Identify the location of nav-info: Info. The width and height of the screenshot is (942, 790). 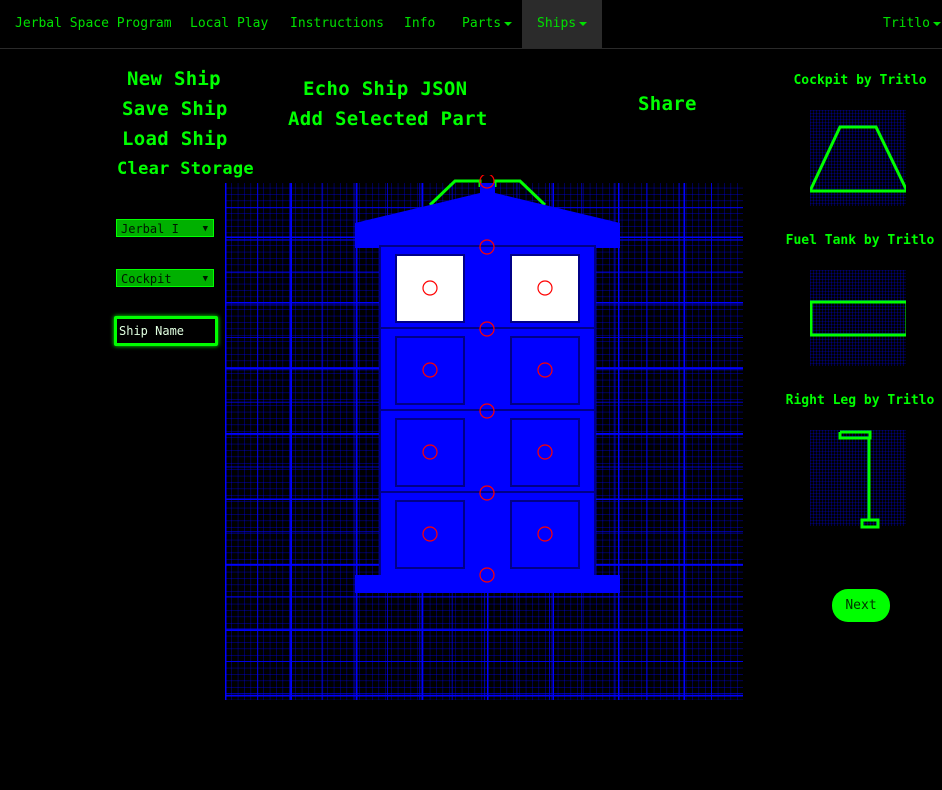
(419, 24).